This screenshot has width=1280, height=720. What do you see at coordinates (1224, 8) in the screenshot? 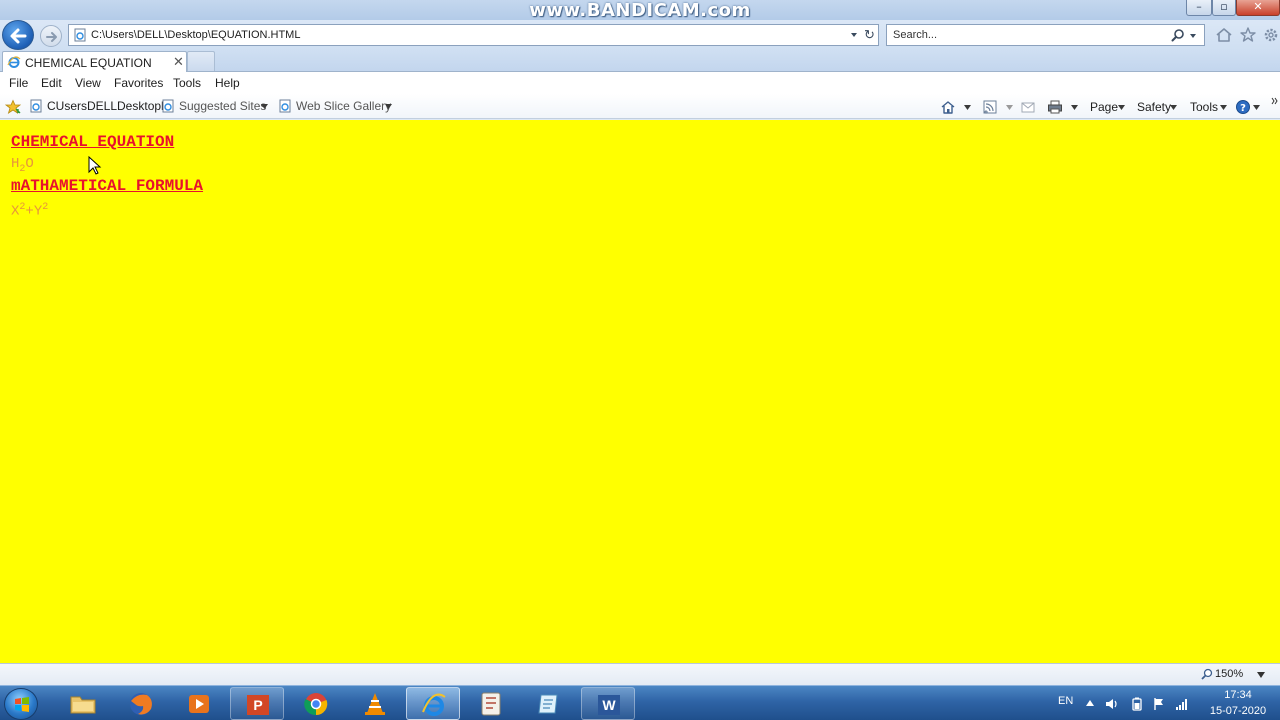
I see `maximize-button: ▫` at bounding box center [1224, 8].